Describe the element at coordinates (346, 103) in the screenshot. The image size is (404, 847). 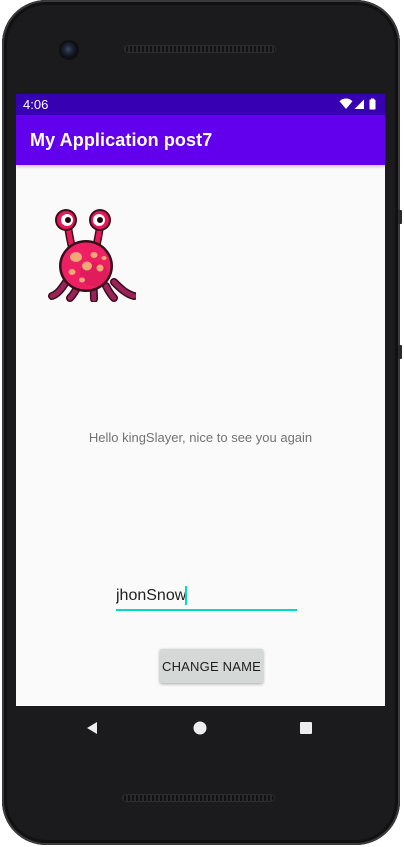
I see `wifi-icon` at that location.